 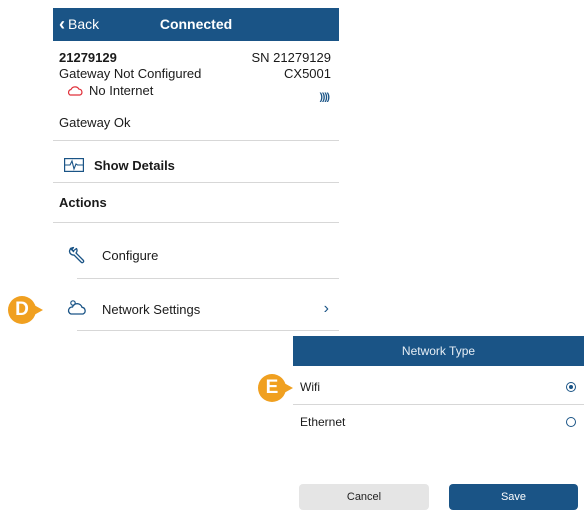 What do you see at coordinates (275, 388) in the screenshot?
I see `callout-marker-e: E` at bounding box center [275, 388].